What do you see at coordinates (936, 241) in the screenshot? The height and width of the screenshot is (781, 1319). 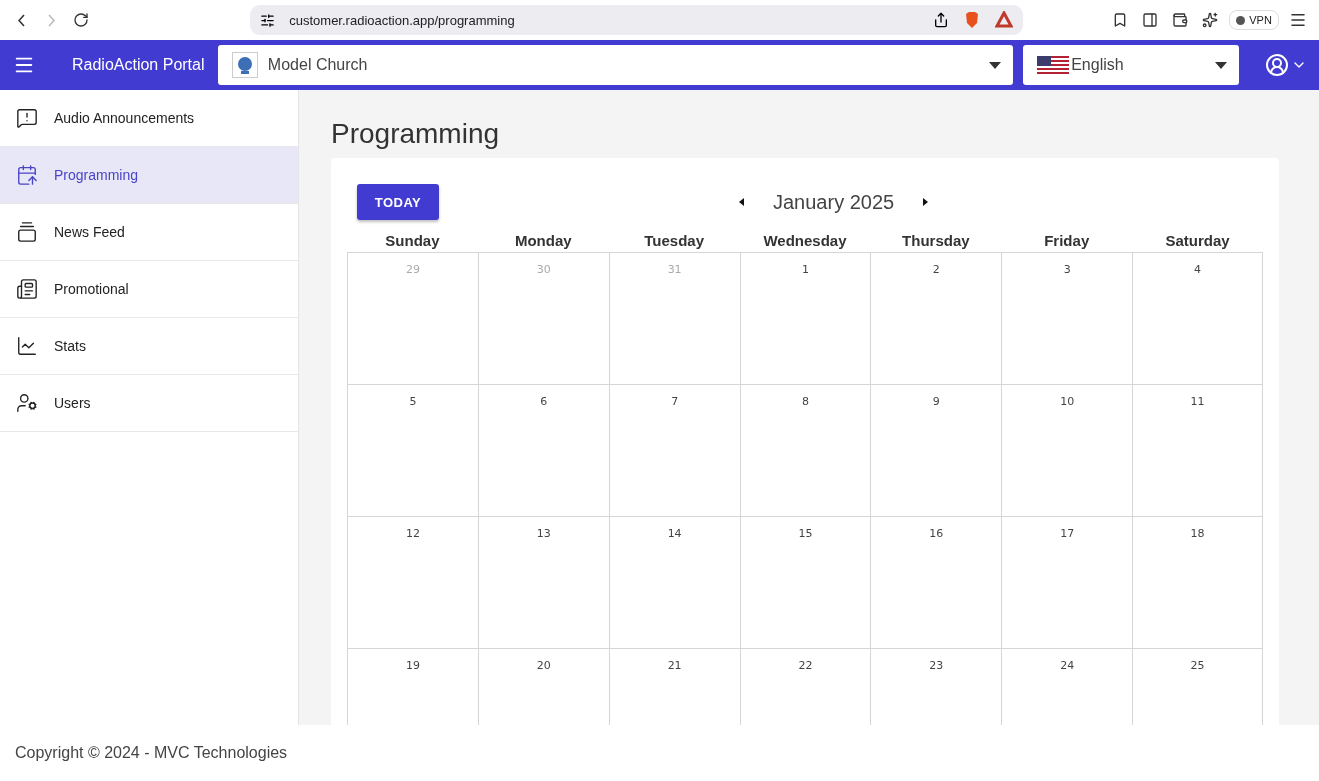 I see `weekday-header: Thursday` at bounding box center [936, 241].